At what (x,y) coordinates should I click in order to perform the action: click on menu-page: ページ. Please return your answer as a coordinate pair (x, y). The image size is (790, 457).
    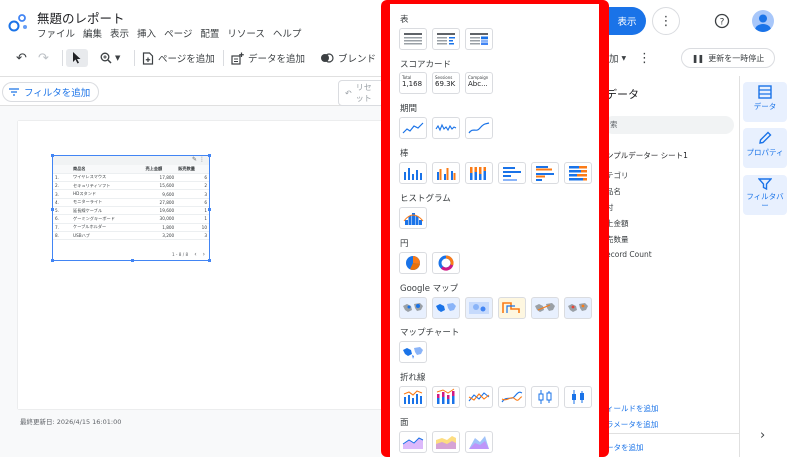
    Looking at the image, I should click on (178, 33).